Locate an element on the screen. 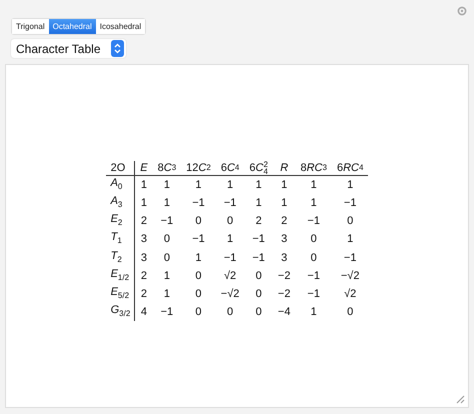 Image resolution: width=474 pixels, height=414 pixels. table-cell: A$_{3}$ is located at coordinates (120, 203).